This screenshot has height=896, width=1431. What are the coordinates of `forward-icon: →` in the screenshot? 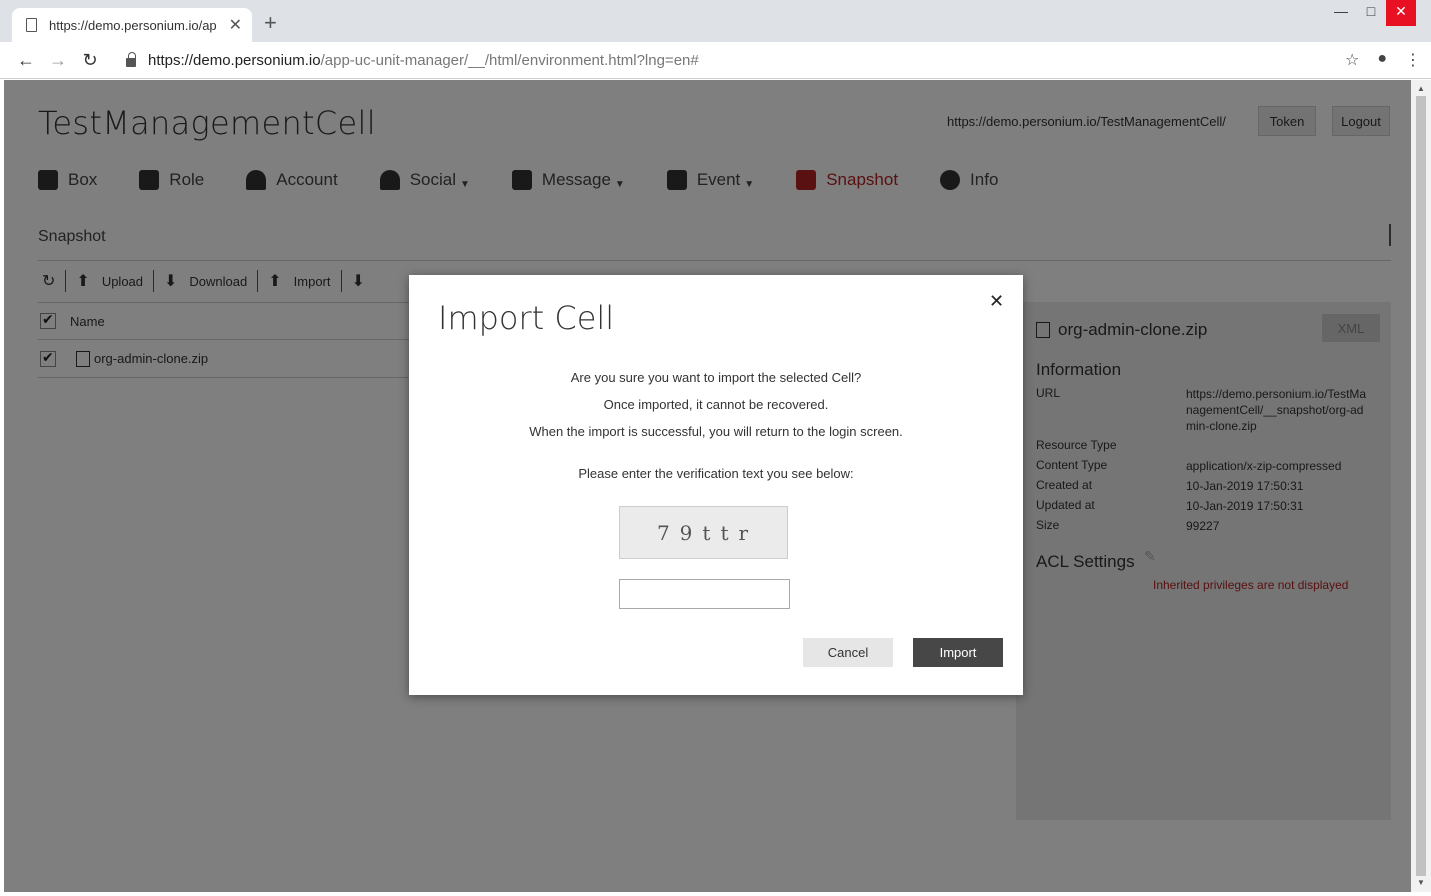 It's located at (58, 60).